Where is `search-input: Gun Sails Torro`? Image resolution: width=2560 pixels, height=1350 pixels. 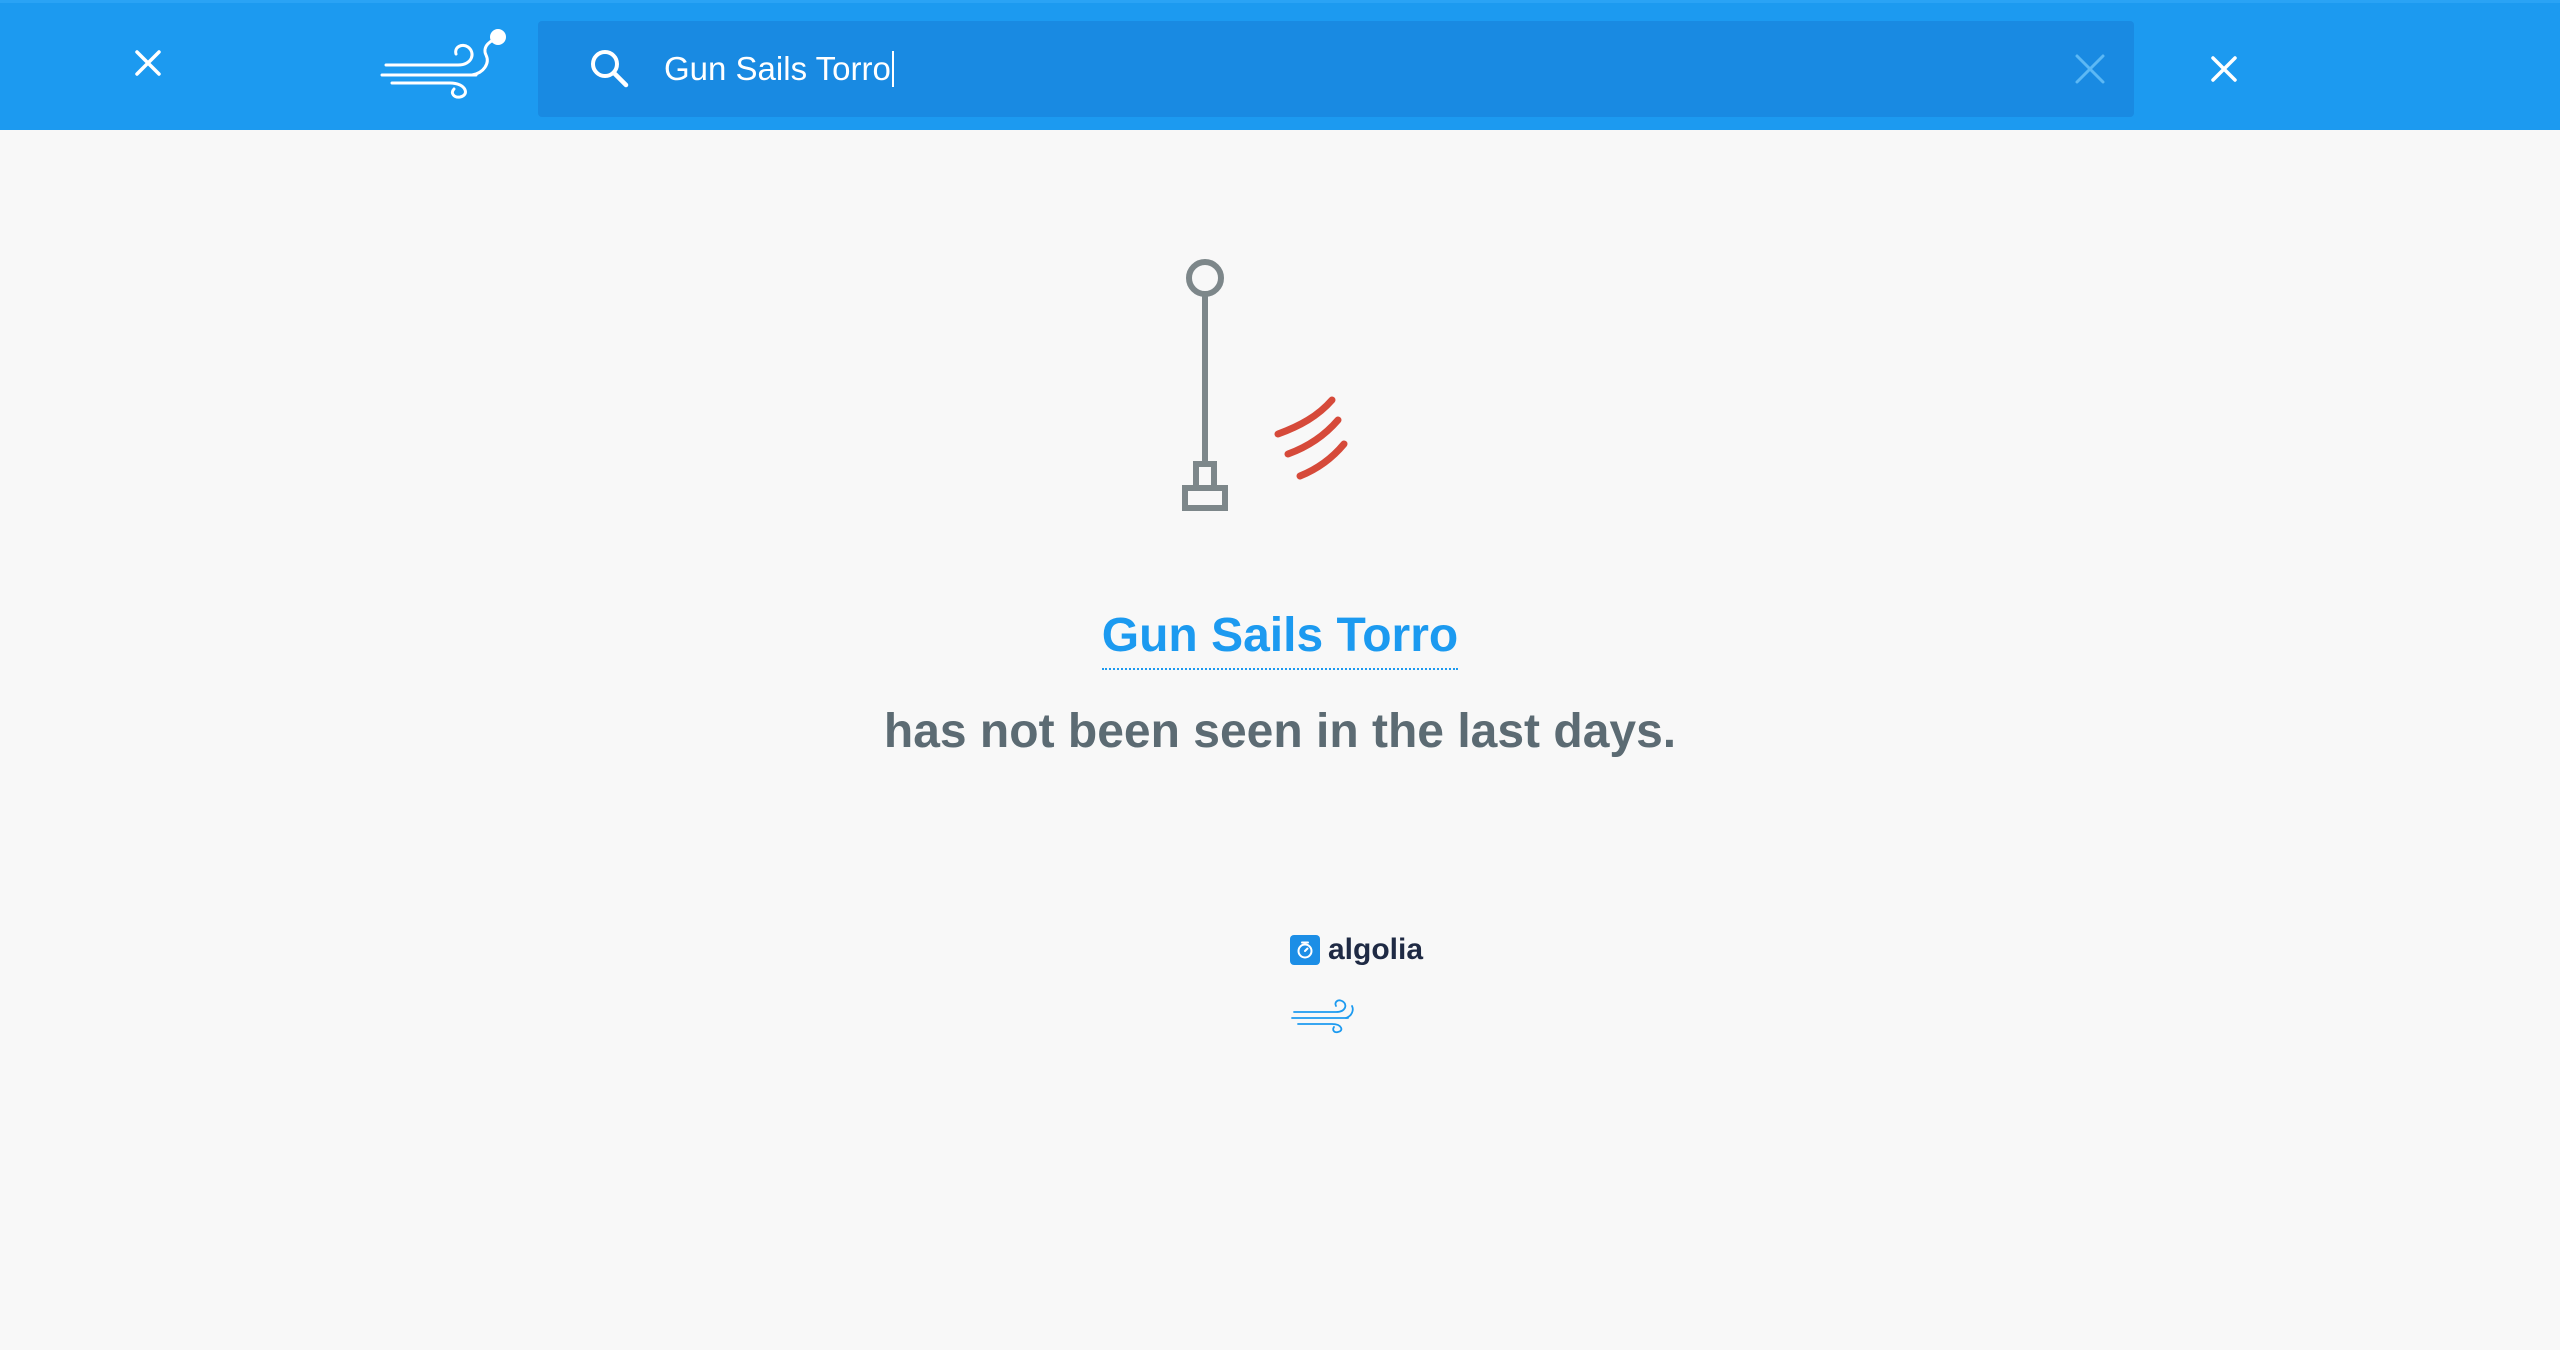 search-input: Gun Sails Torro is located at coordinates (779, 69).